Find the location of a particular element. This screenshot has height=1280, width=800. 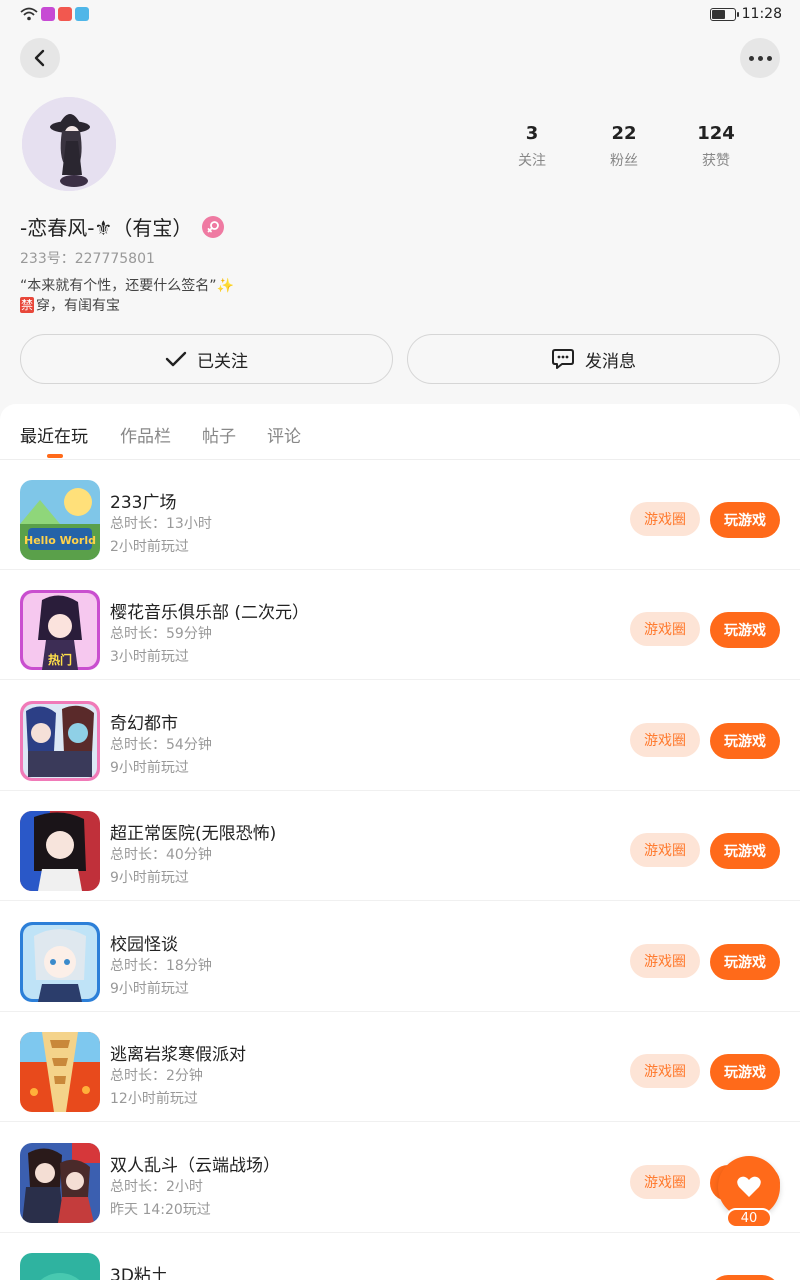

game-name: 校园怪谈 is located at coordinates (144, 945).